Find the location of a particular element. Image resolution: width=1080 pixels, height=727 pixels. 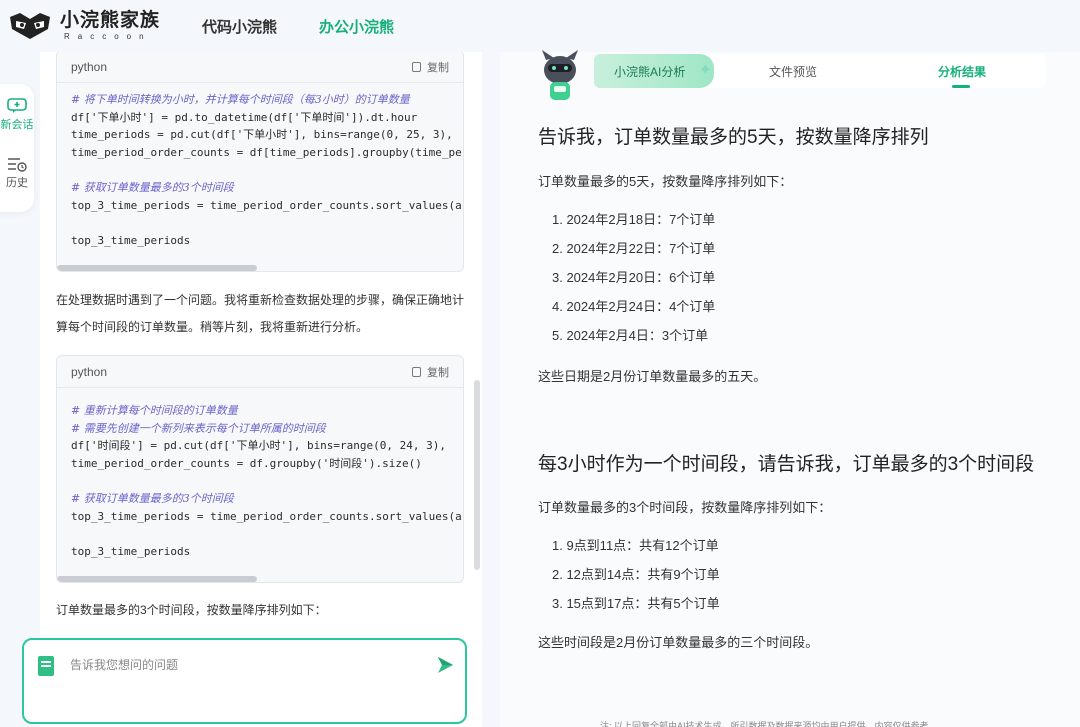

history-button: 历史 is located at coordinates (17, 173).